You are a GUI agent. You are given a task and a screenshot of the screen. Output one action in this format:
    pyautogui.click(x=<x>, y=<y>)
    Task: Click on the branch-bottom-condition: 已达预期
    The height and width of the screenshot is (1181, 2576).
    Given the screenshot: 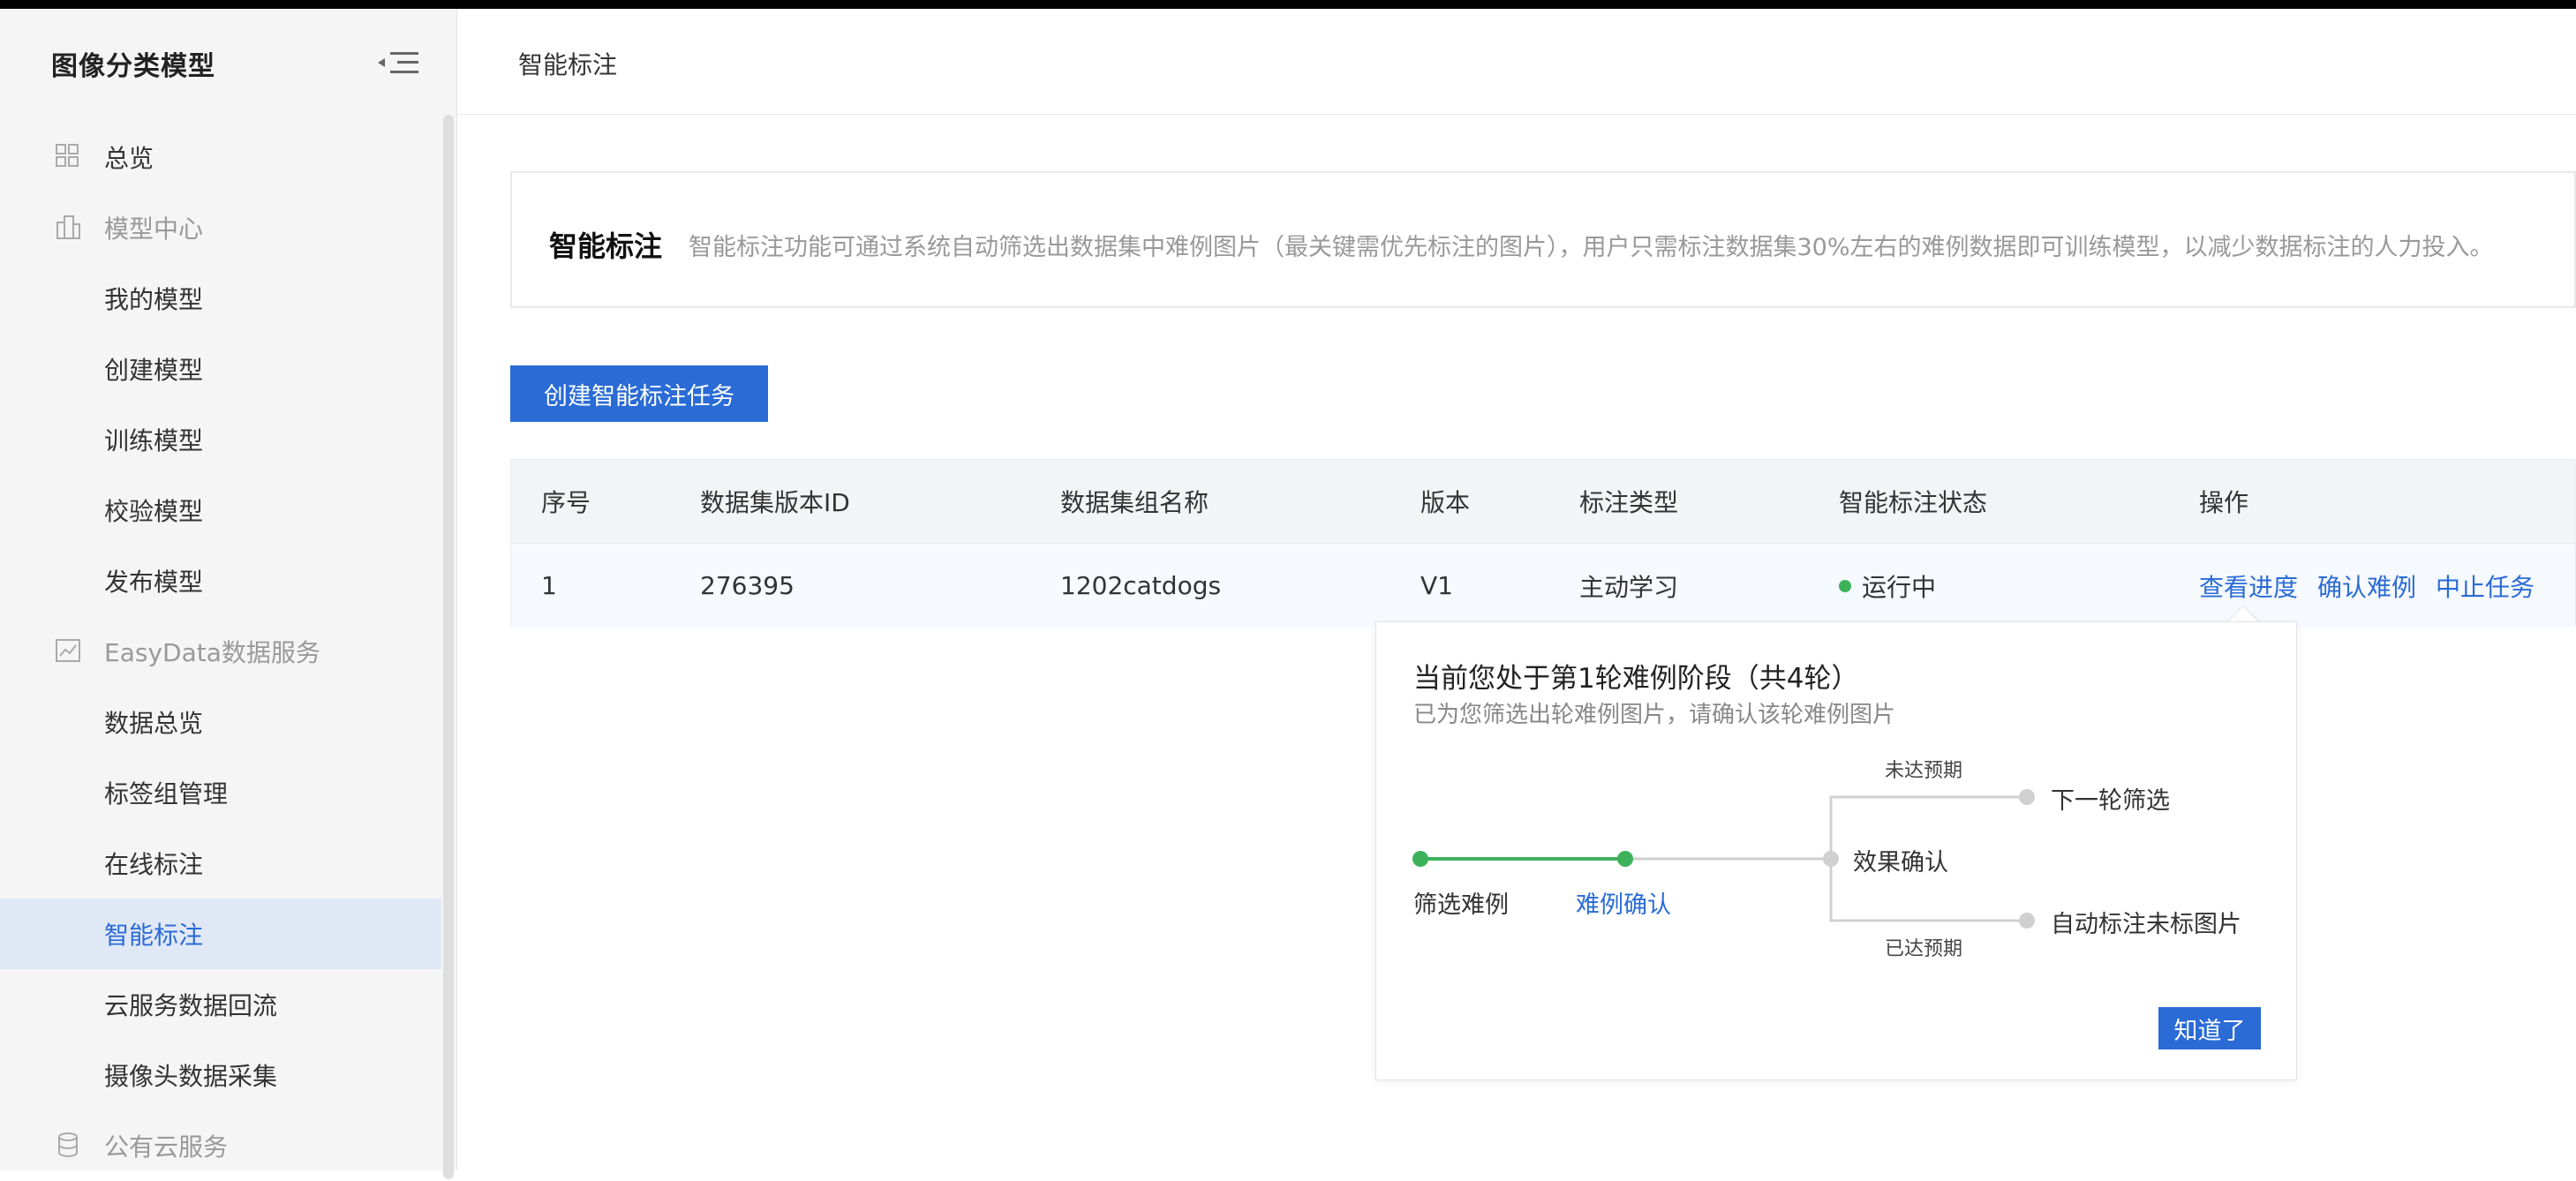 What is the action you would take?
    pyautogui.click(x=1924, y=949)
    